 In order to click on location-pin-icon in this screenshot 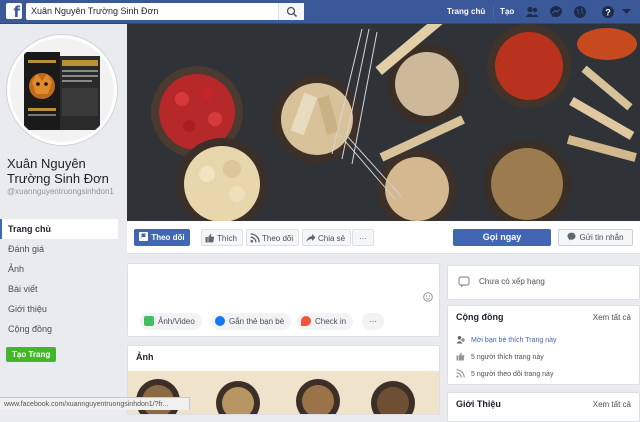, I will do `click(306, 321)`.